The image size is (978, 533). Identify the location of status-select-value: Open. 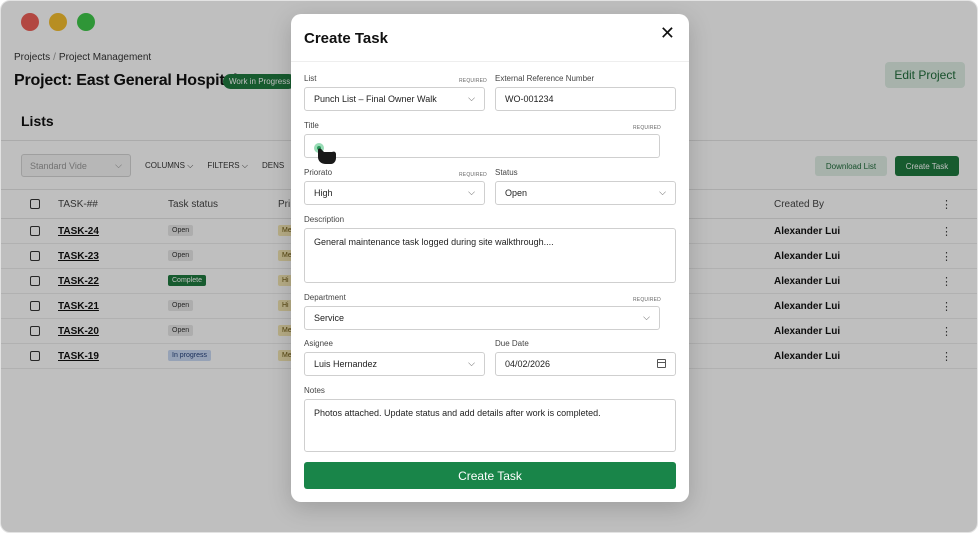
(516, 193).